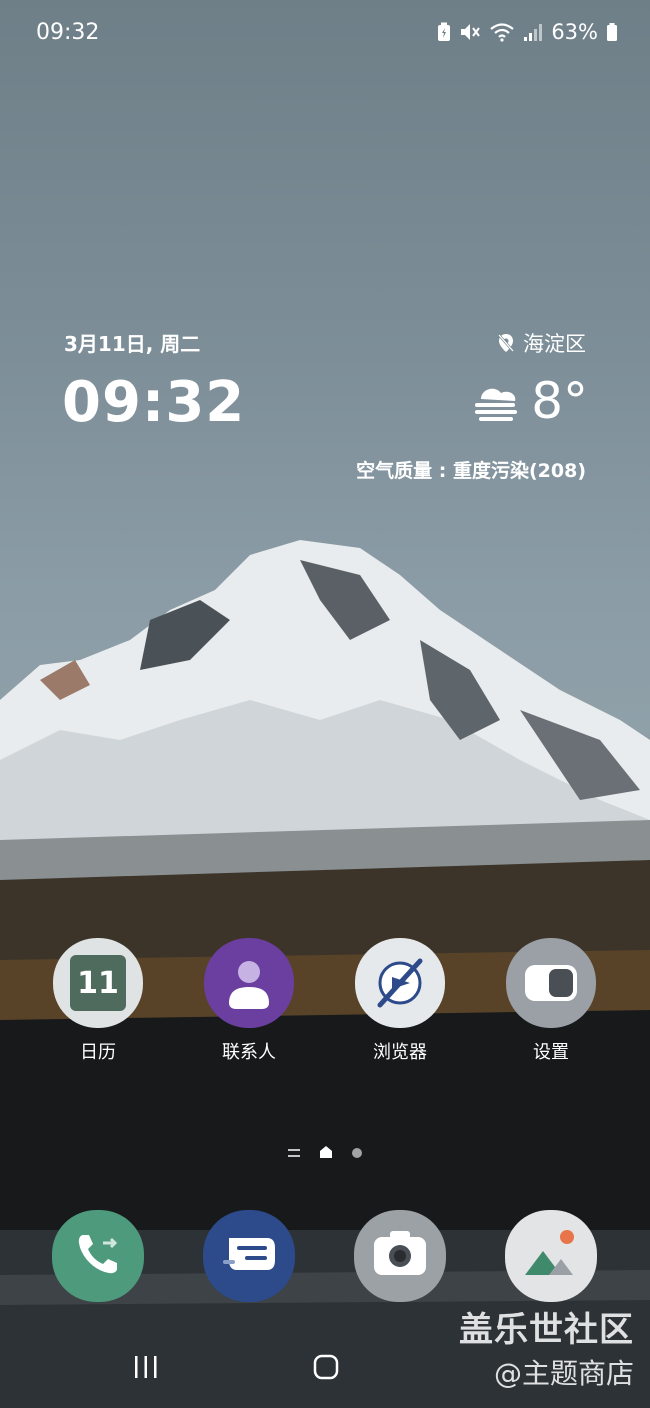 The width and height of the screenshot is (650, 1408). I want to click on list-page-icon, so click(294, 1153).